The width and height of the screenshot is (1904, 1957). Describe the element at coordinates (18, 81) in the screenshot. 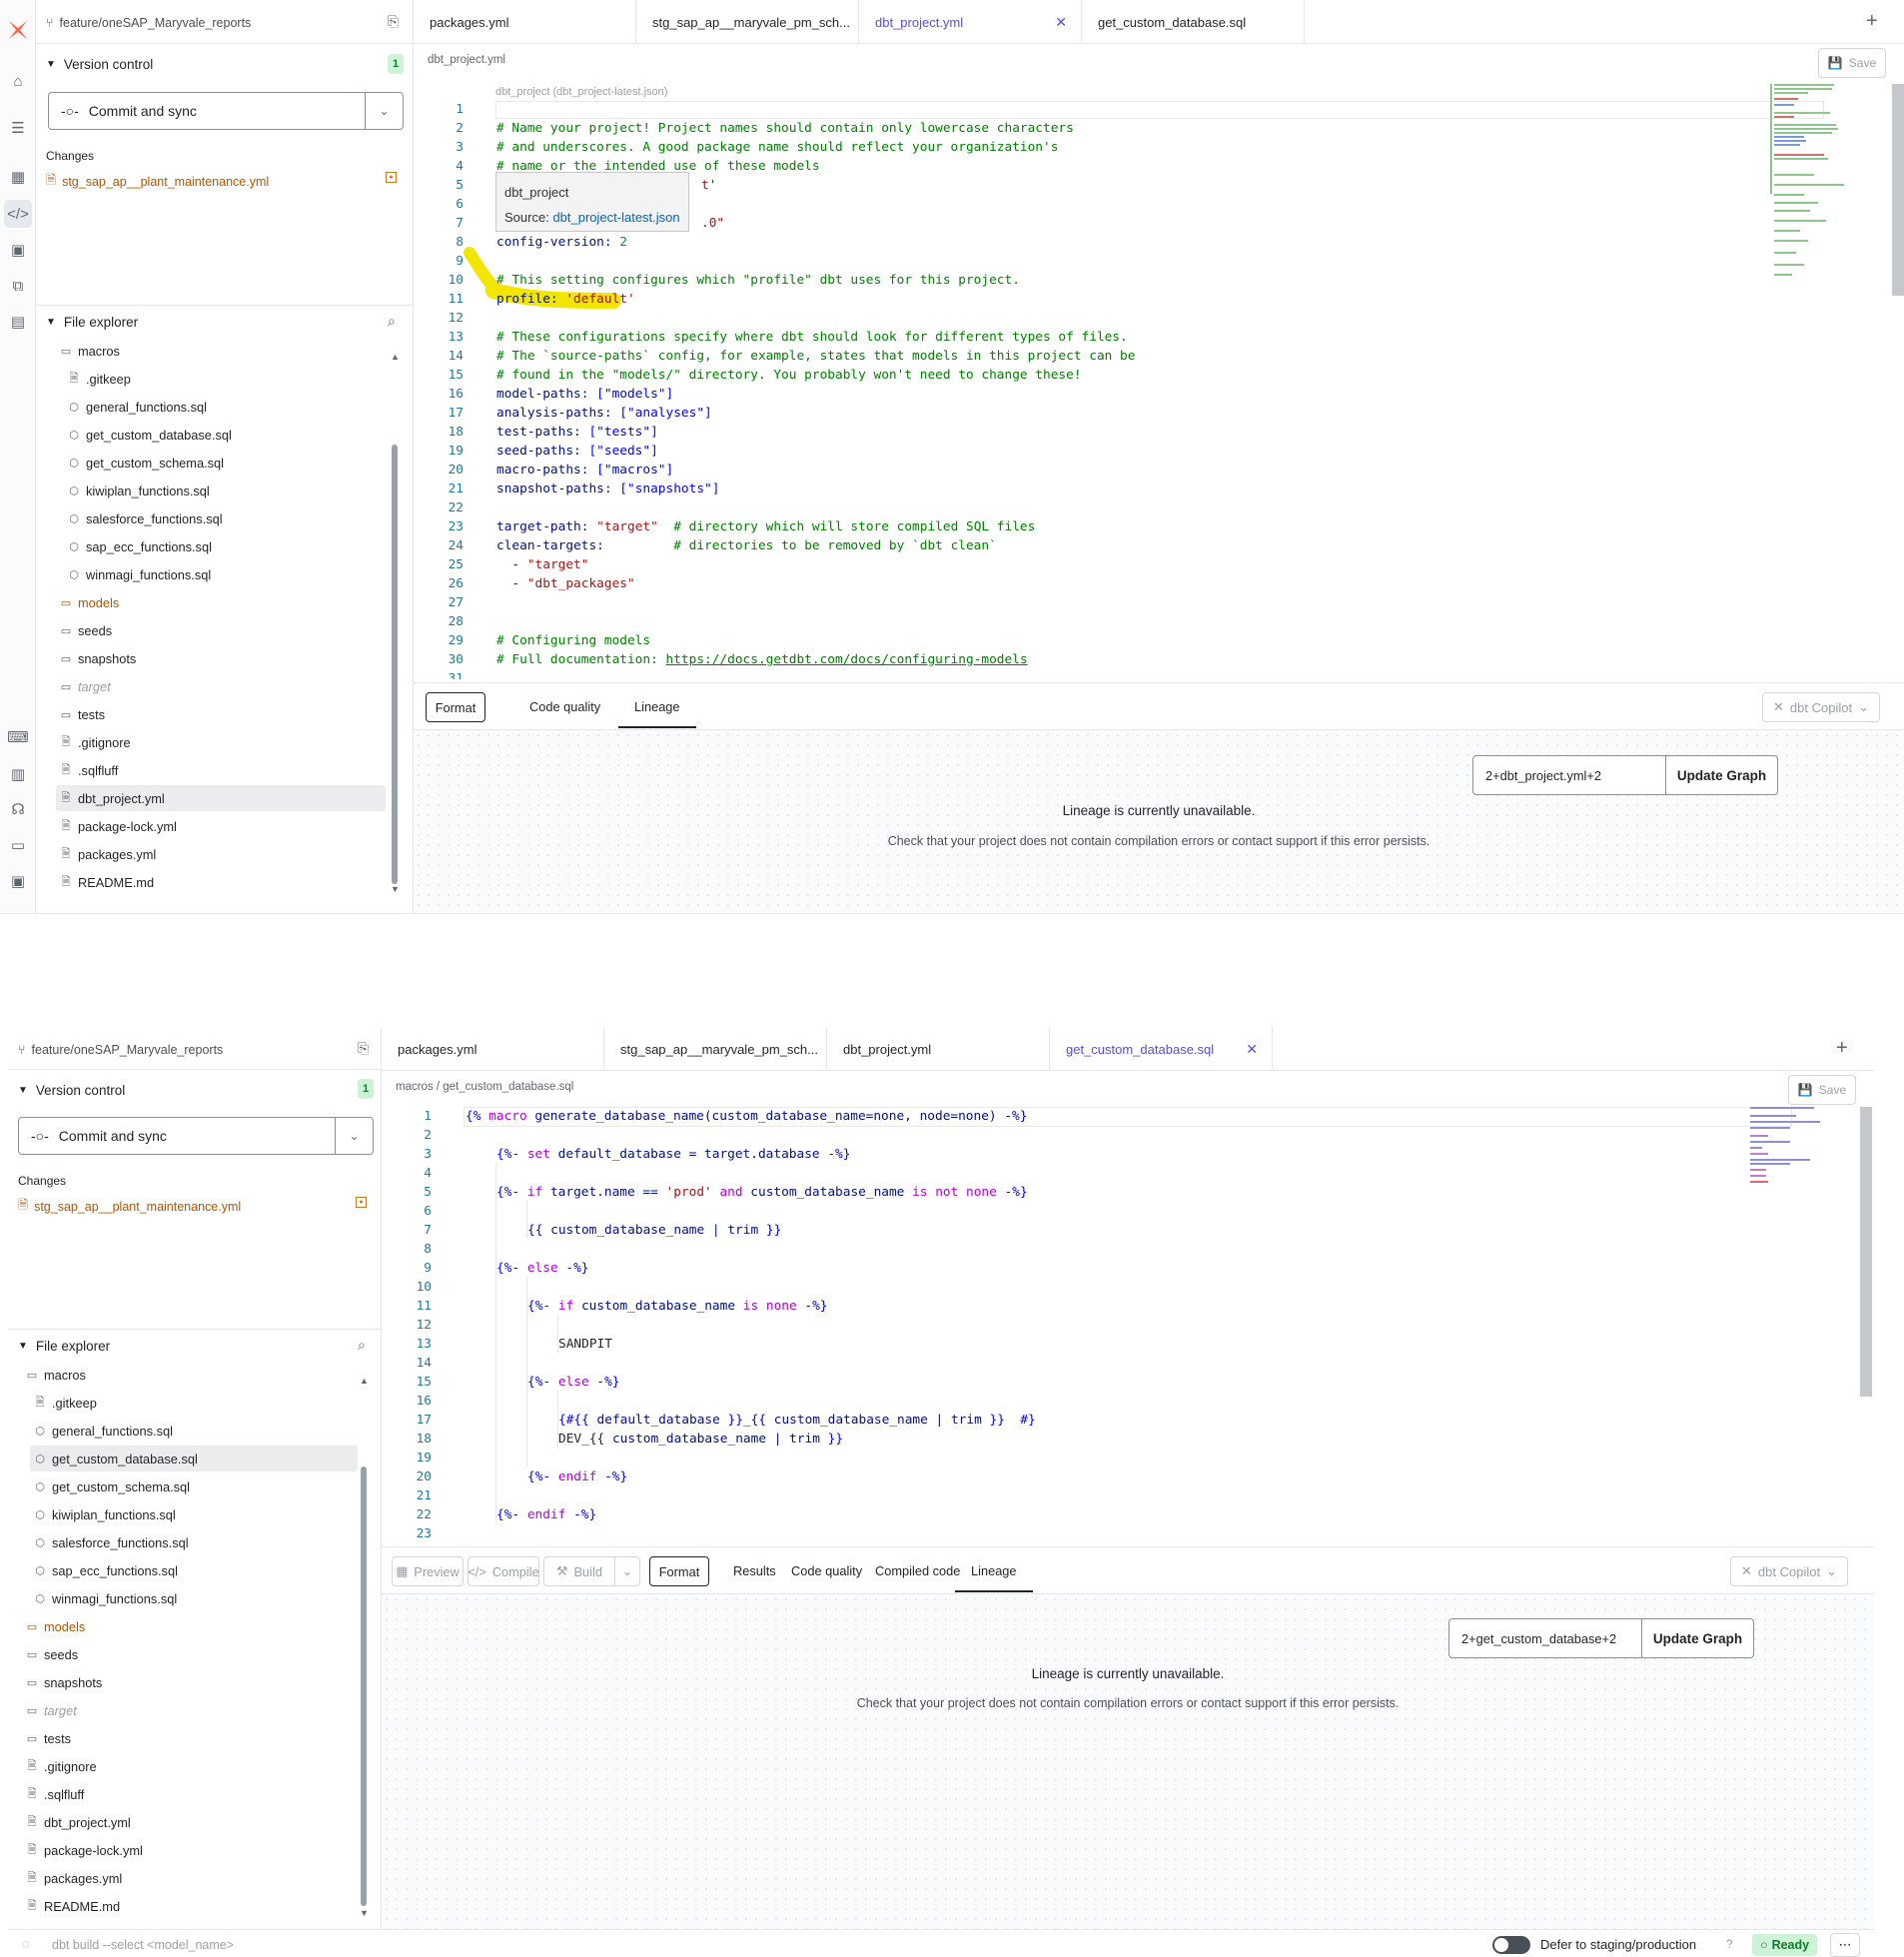

I see `home-icon: ⌂` at that location.